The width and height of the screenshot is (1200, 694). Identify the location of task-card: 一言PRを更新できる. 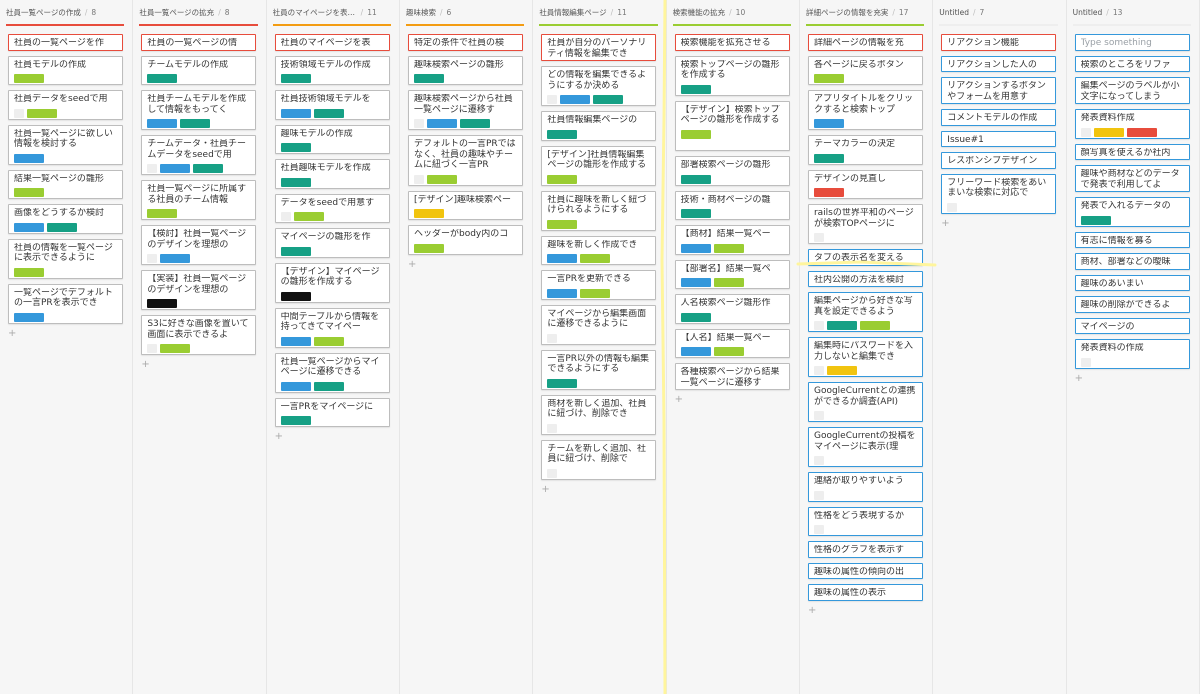
(599, 285).